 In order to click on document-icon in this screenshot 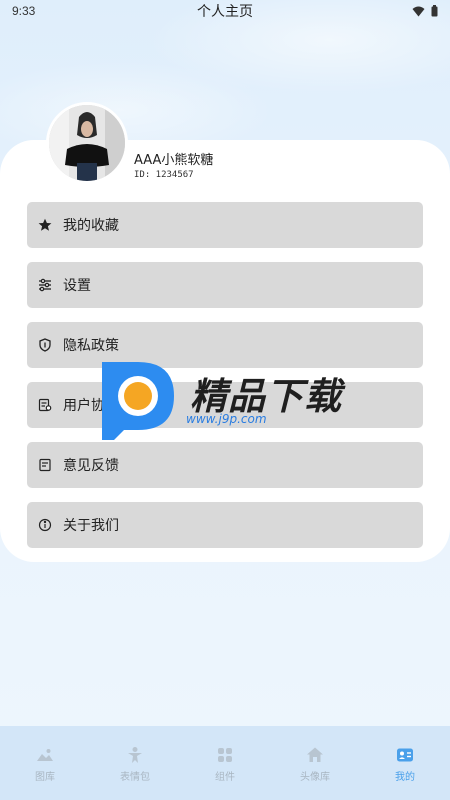, I will do `click(45, 405)`.